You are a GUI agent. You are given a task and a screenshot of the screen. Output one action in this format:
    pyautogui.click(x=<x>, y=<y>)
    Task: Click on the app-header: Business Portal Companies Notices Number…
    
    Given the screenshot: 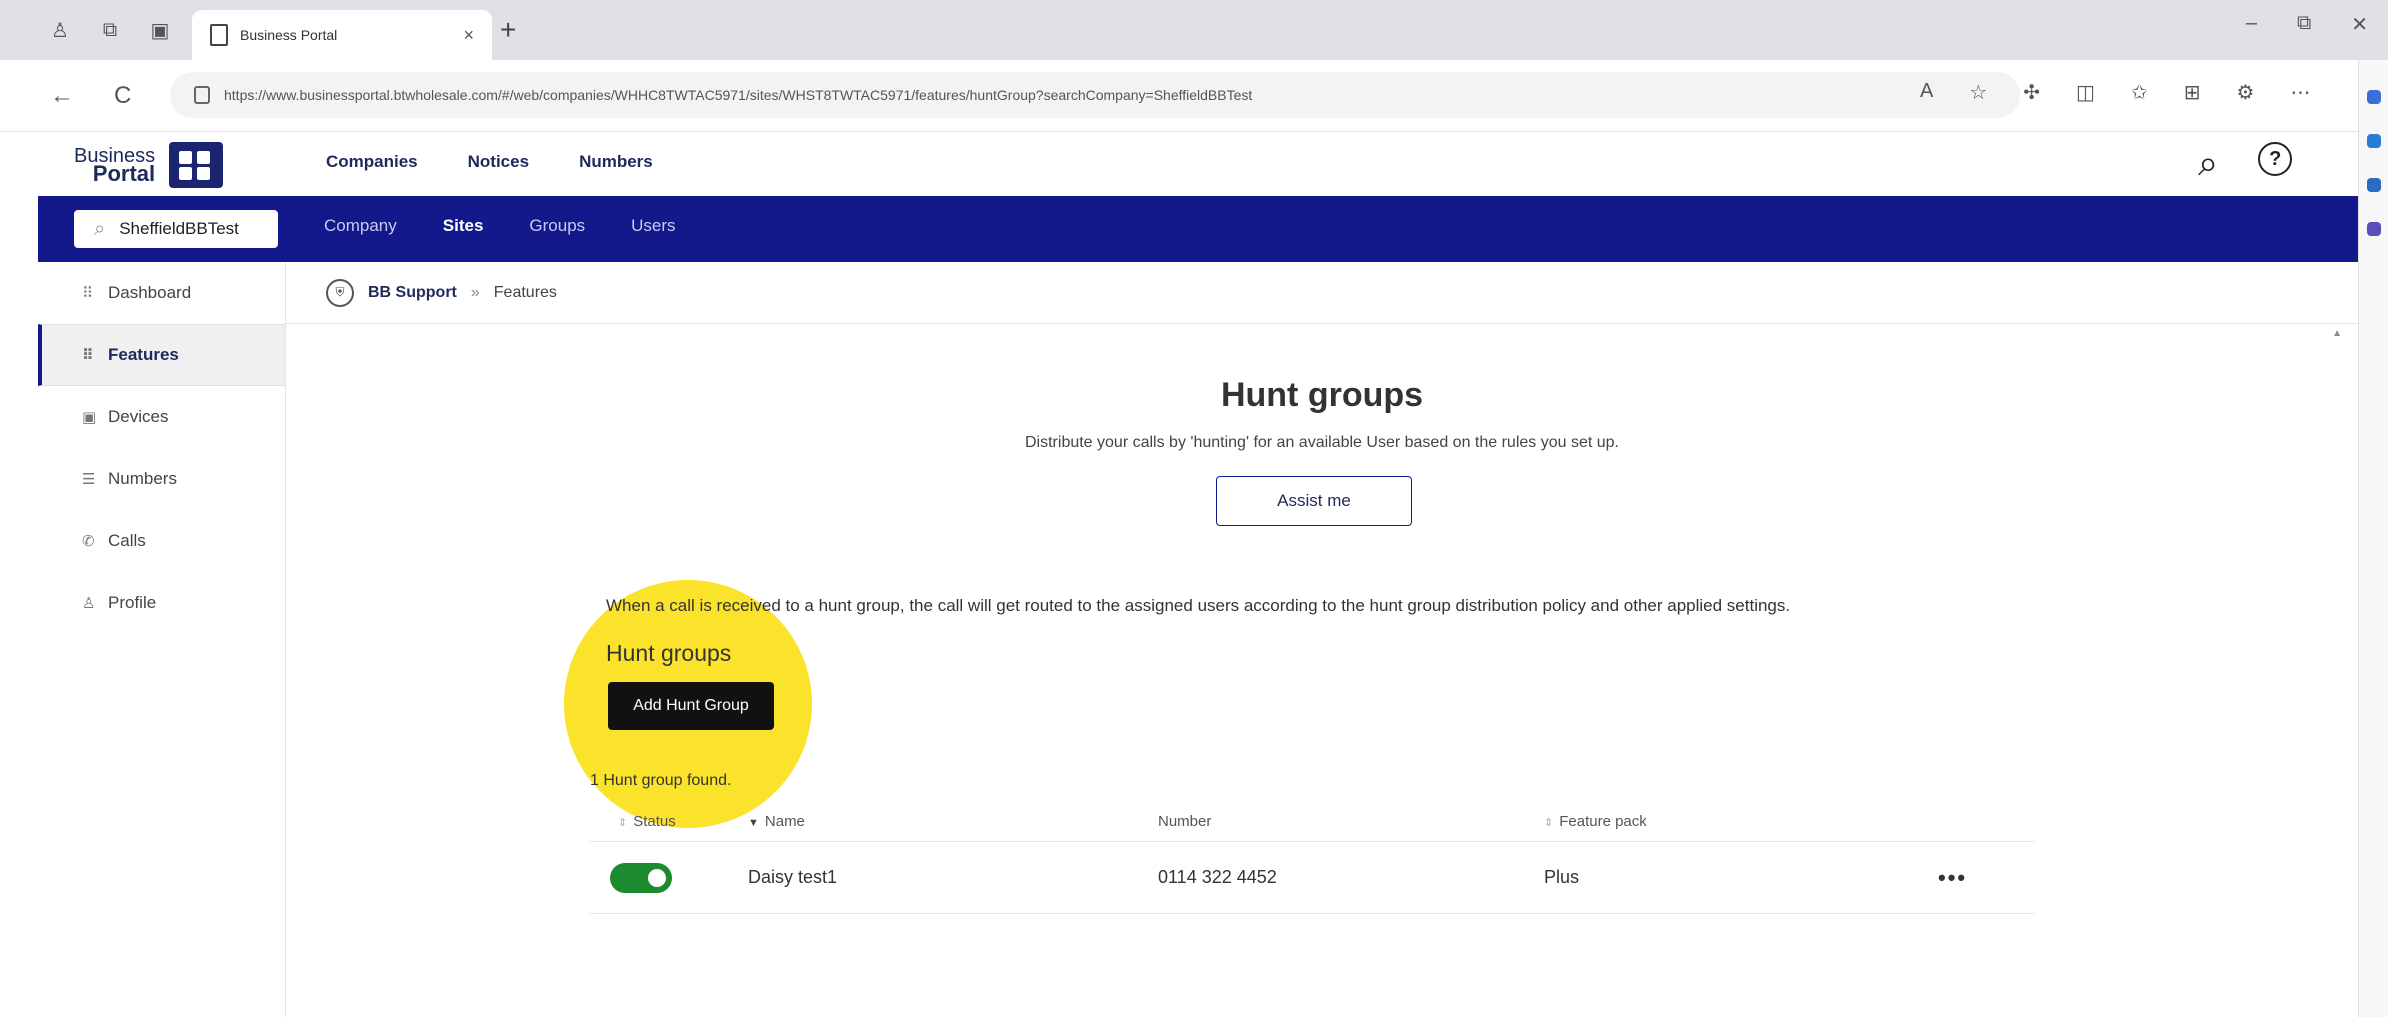 What is the action you would take?
    pyautogui.click(x=1198, y=164)
    